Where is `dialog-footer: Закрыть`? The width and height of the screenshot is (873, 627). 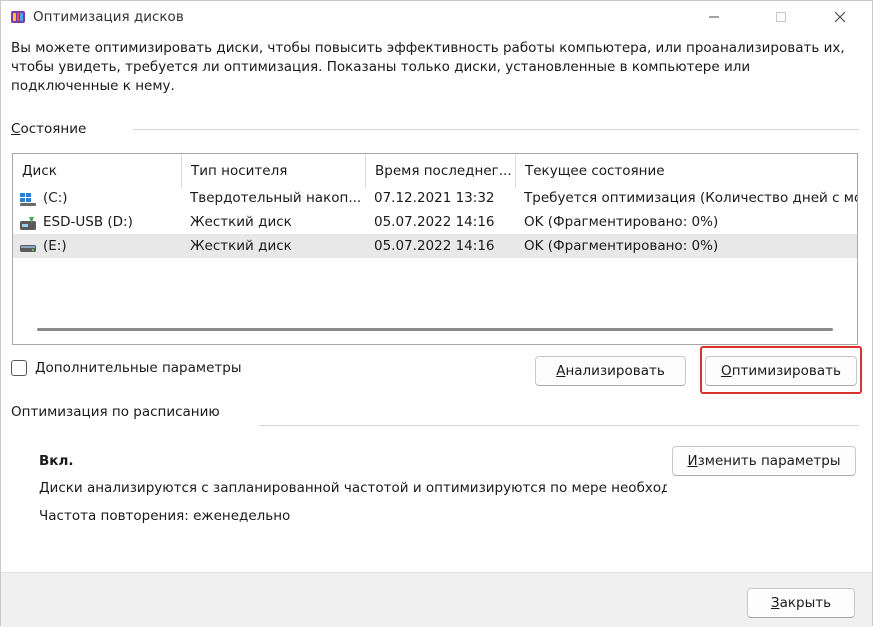
dialog-footer: Закрыть is located at coordinates (436, 599).